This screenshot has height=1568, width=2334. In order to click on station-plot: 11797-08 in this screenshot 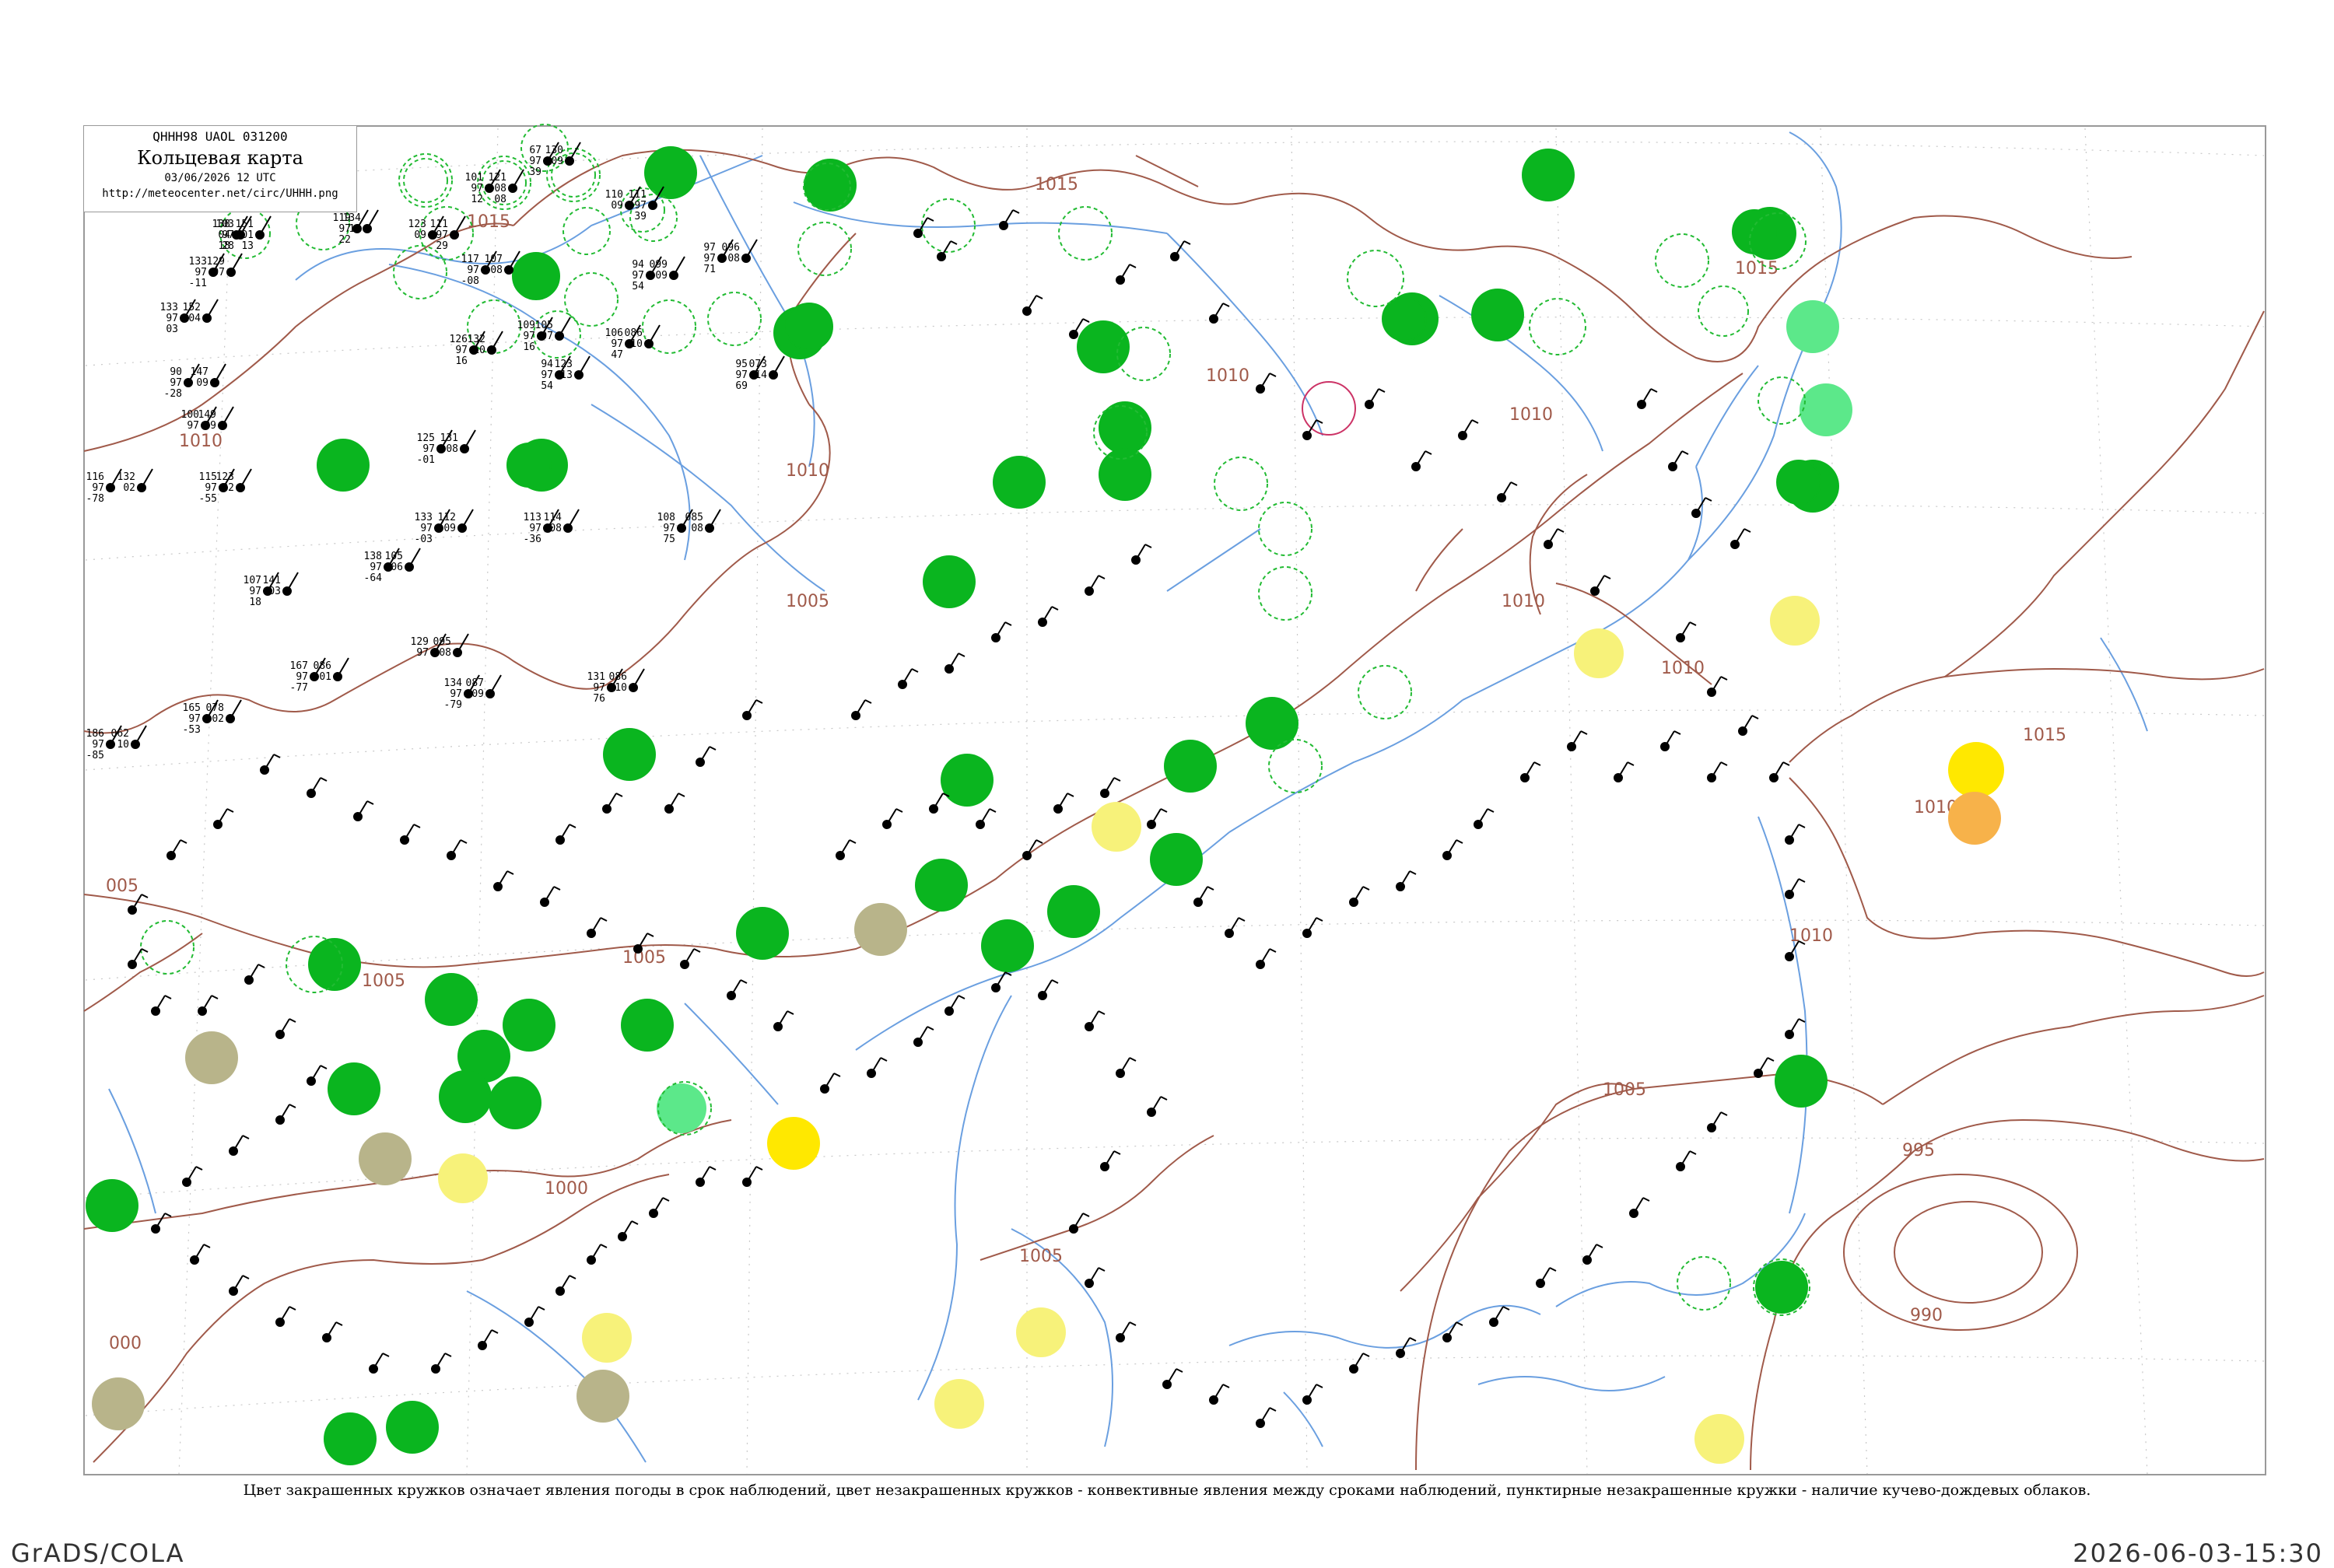, I will do `click(470, 271)`.